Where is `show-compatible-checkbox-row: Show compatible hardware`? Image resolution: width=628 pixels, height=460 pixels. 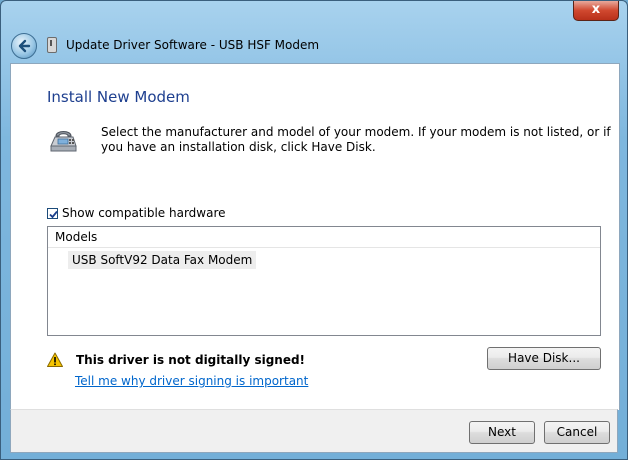
show-compatible-checkbox-row: Show compatible hardware is located at coordinates (136, 213).